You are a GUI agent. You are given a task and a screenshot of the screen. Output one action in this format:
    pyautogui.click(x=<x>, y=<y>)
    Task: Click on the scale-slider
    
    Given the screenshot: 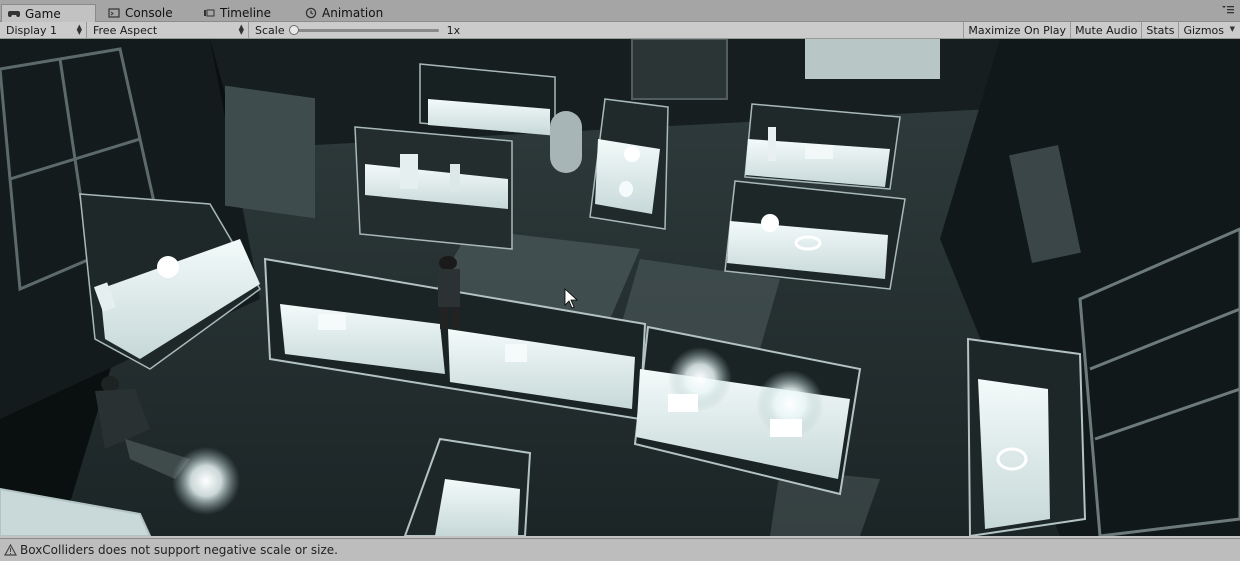 What is the action you would take?
    pyautogui.click(x=363, y=30)
    